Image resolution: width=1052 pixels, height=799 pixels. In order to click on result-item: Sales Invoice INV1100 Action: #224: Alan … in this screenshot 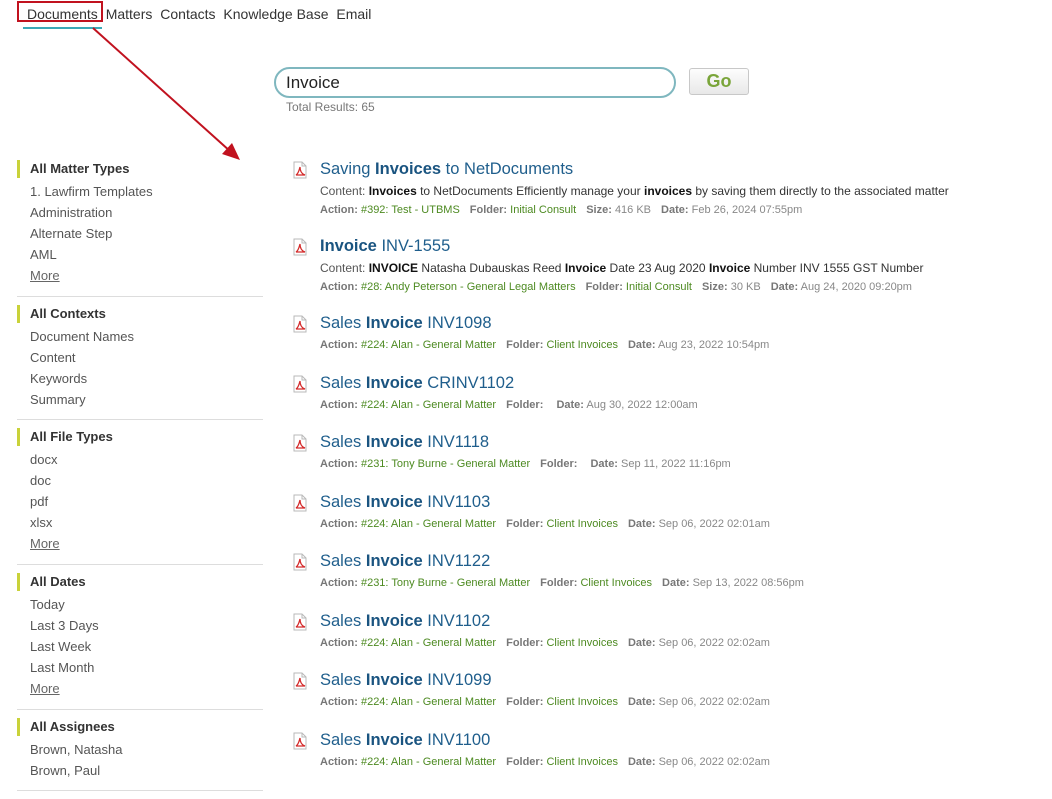, I will do `click(660, 759)`.